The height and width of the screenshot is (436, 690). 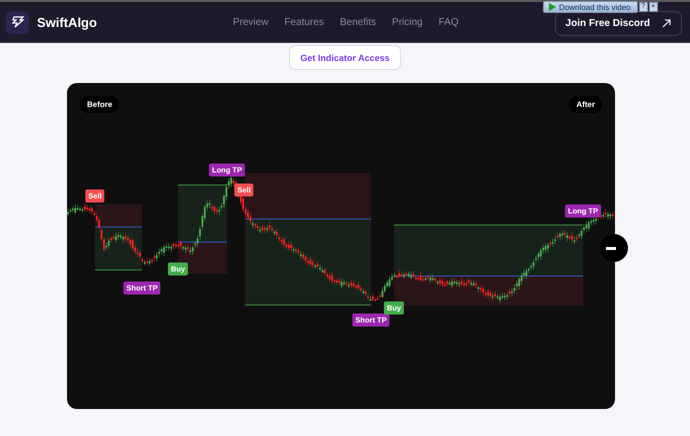 What do you see at coordinates (100, 104) in the screenshot?
I see `before-label: Before` at bounding box center [100, 104].